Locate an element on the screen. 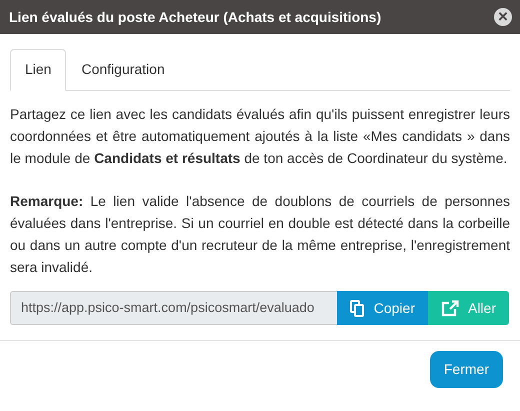 This screenshot has width=520, height=411. copy-icon is located at coordinates (357, 308).